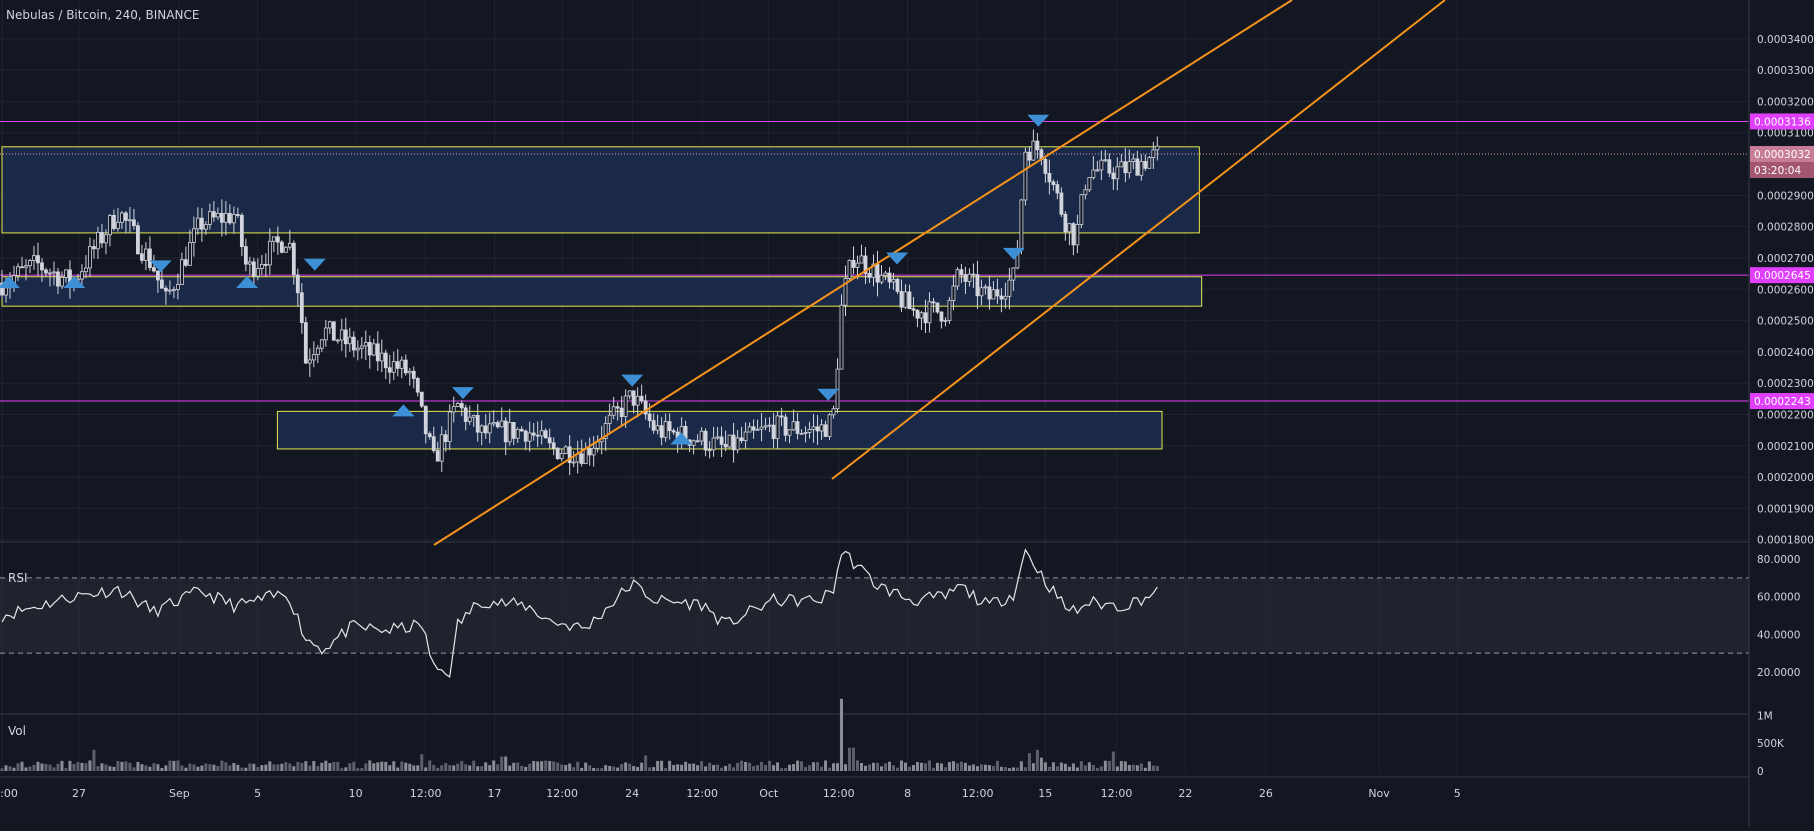  What do you see at coordinates (1782, 276) in the screenshot?
I see `price-label-text: 0.0002645` at bounding box center [1782, 276].